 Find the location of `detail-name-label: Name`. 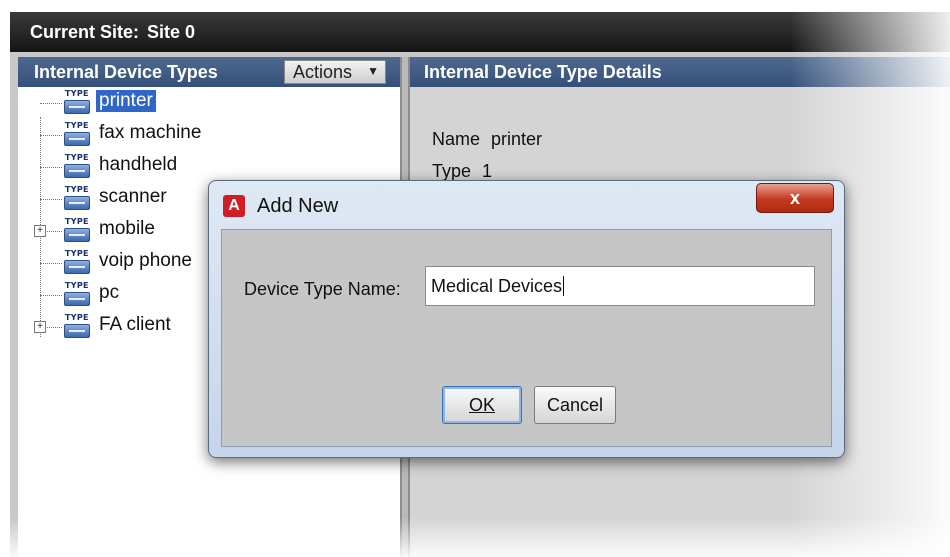

detail-name-label: Name is located at coordinates (456, 139).